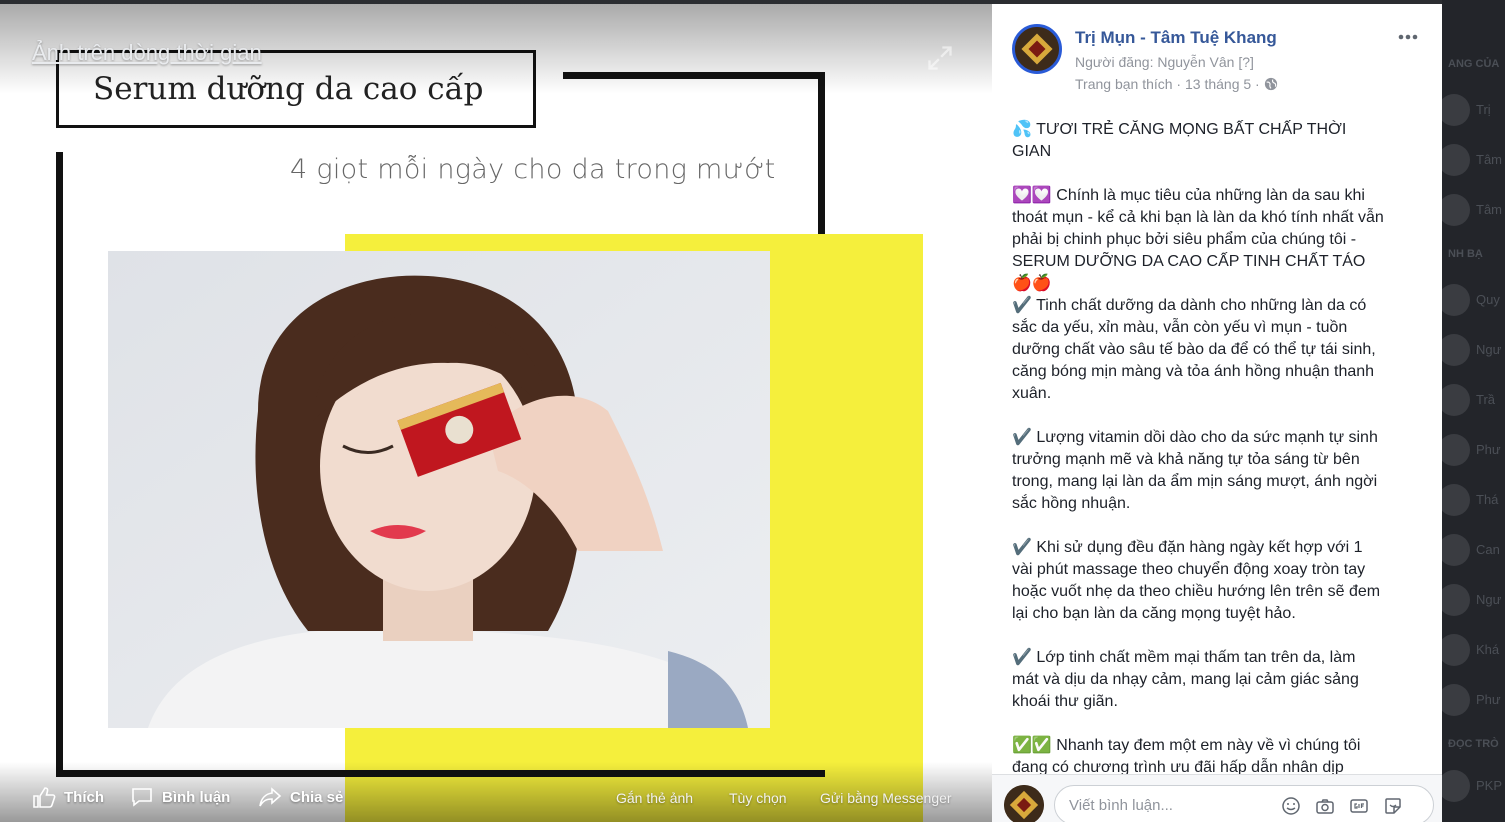  I want to click on text-line: 💦 TƯƠI TRẺ CĂNG MỌNG BẤT CHẤP THỜI, so click(1179, 129).